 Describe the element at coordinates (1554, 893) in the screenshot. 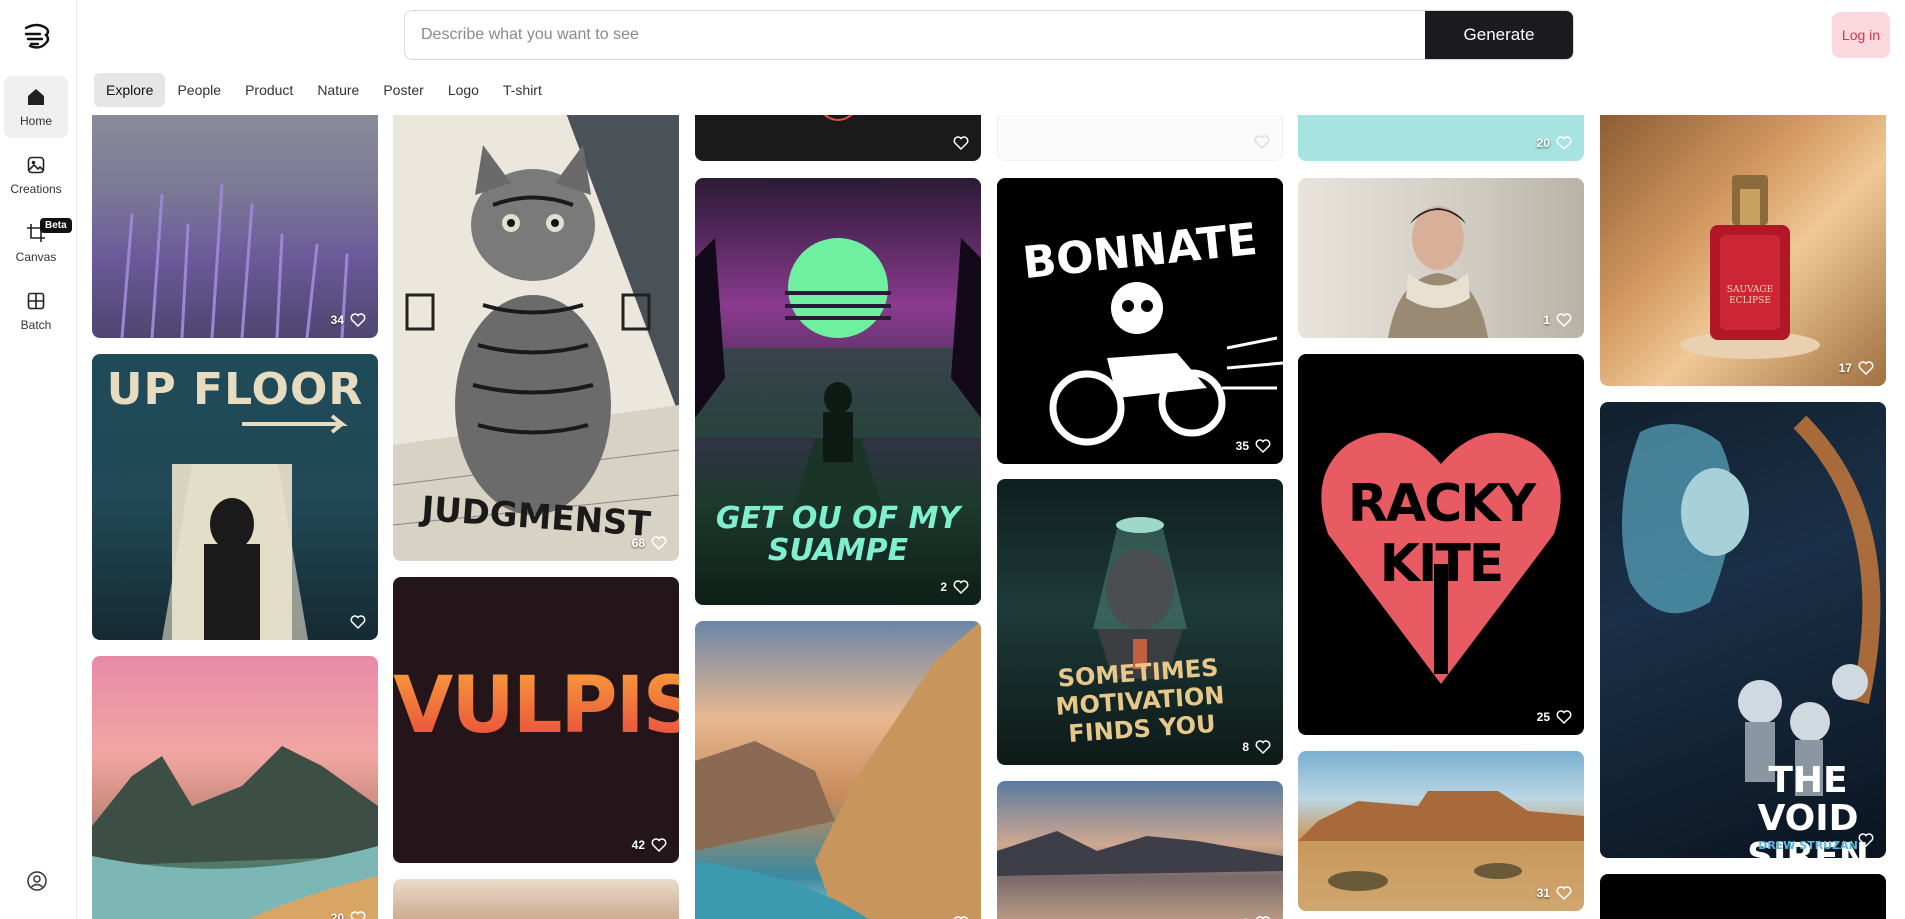

I see `like-counter: 31` at that location.